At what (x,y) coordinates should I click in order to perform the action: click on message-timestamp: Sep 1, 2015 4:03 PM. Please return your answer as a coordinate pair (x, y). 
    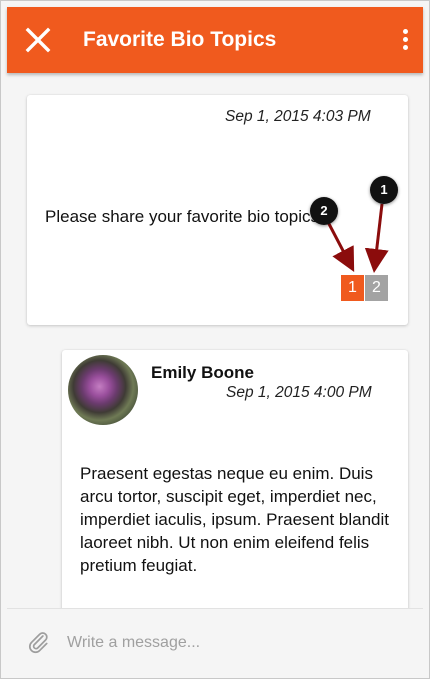
    Looking at the image, I should click on (298, 116).